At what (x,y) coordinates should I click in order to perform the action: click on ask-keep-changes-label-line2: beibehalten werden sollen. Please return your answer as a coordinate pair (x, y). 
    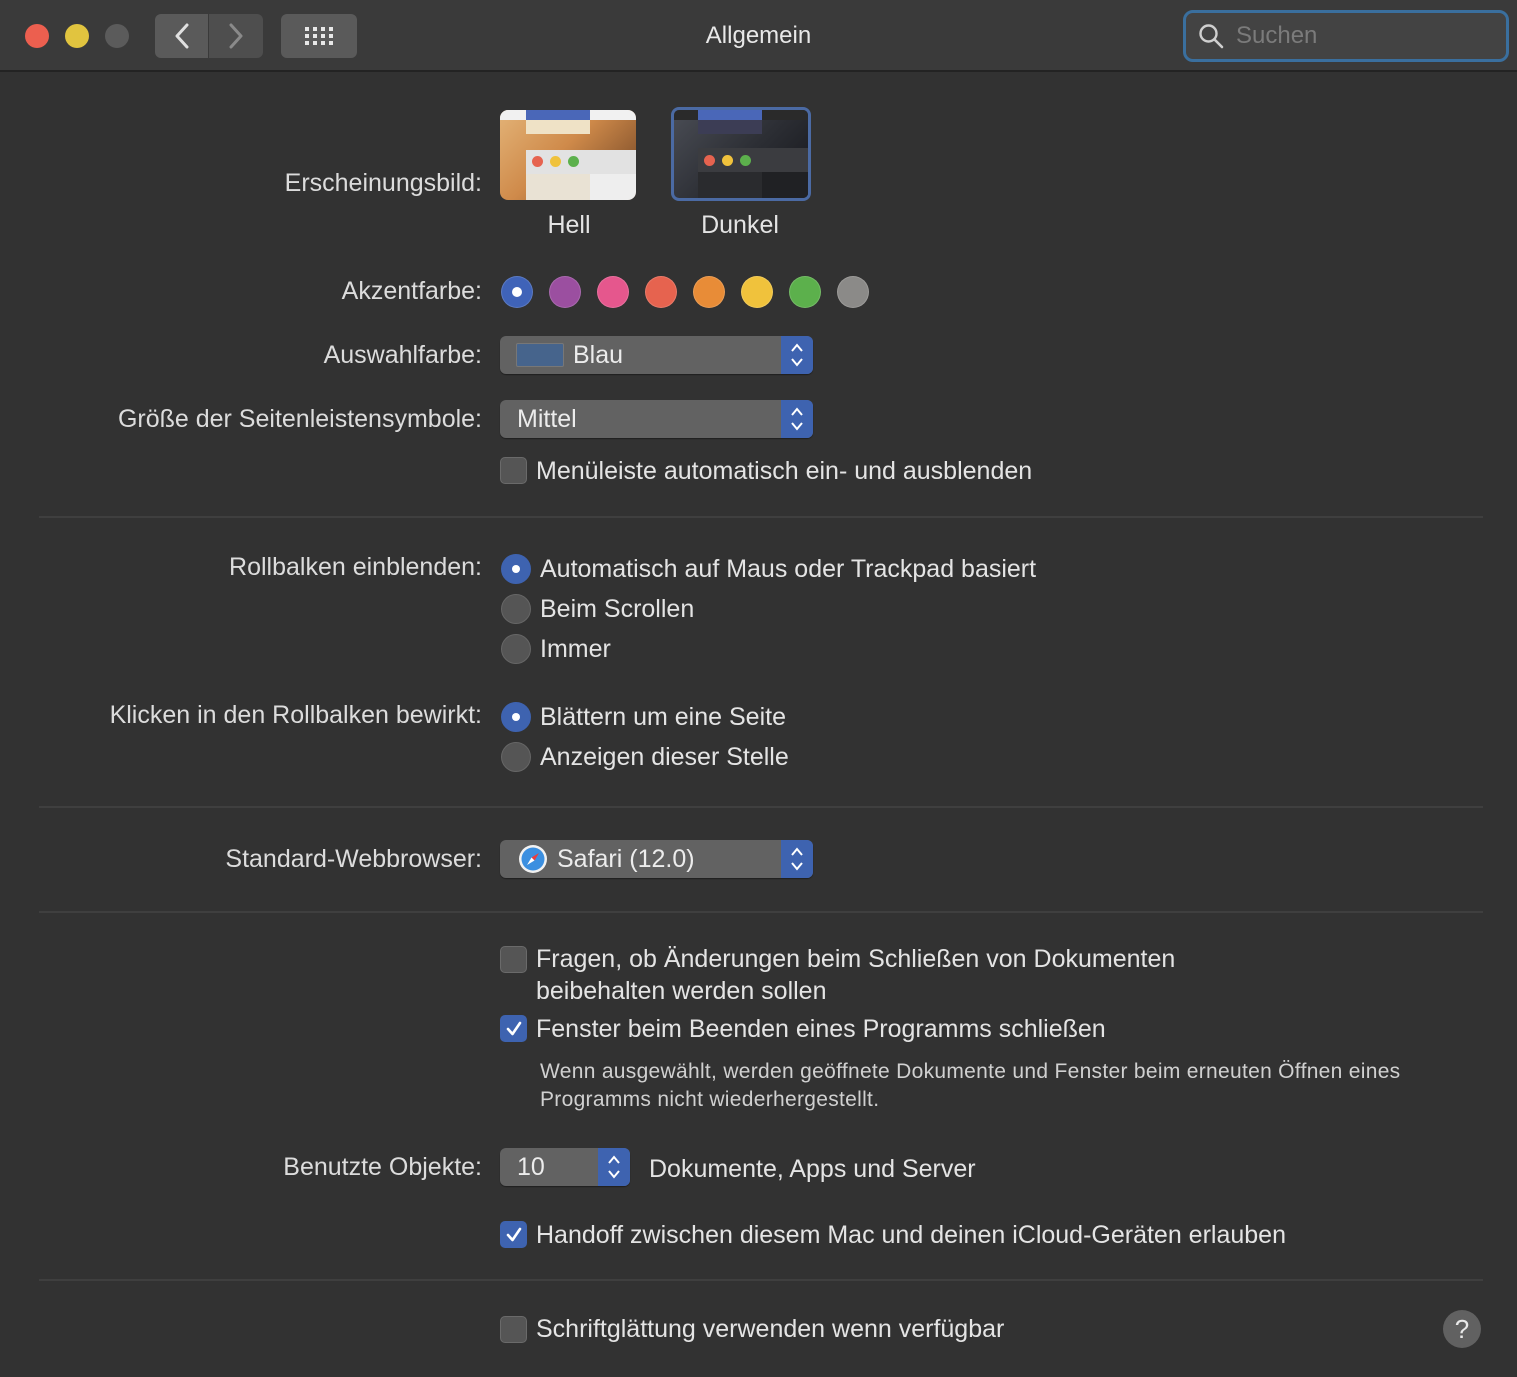
    Looking at the image, I should click on (681, 991).